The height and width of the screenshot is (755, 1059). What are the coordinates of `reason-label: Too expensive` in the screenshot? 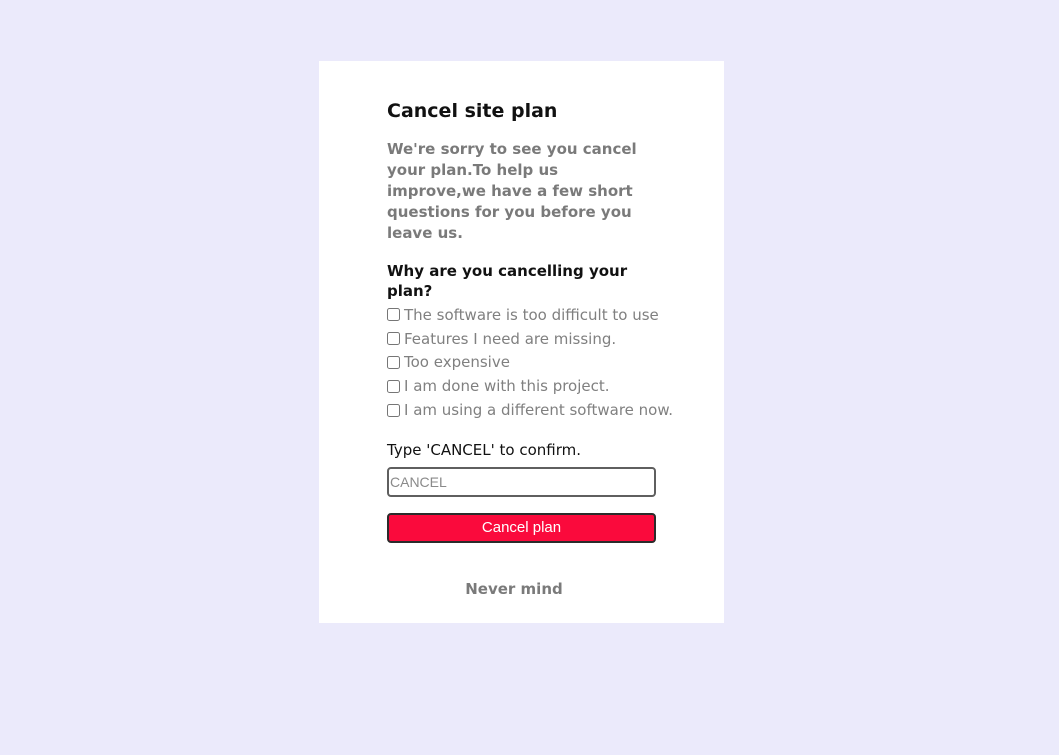 It's located at (457, 362).